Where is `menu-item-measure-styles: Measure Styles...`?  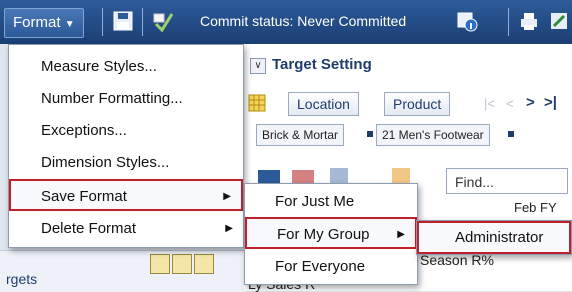
menu-item-measure-styles: Measure Styles... is located at coordinates (126, 67).